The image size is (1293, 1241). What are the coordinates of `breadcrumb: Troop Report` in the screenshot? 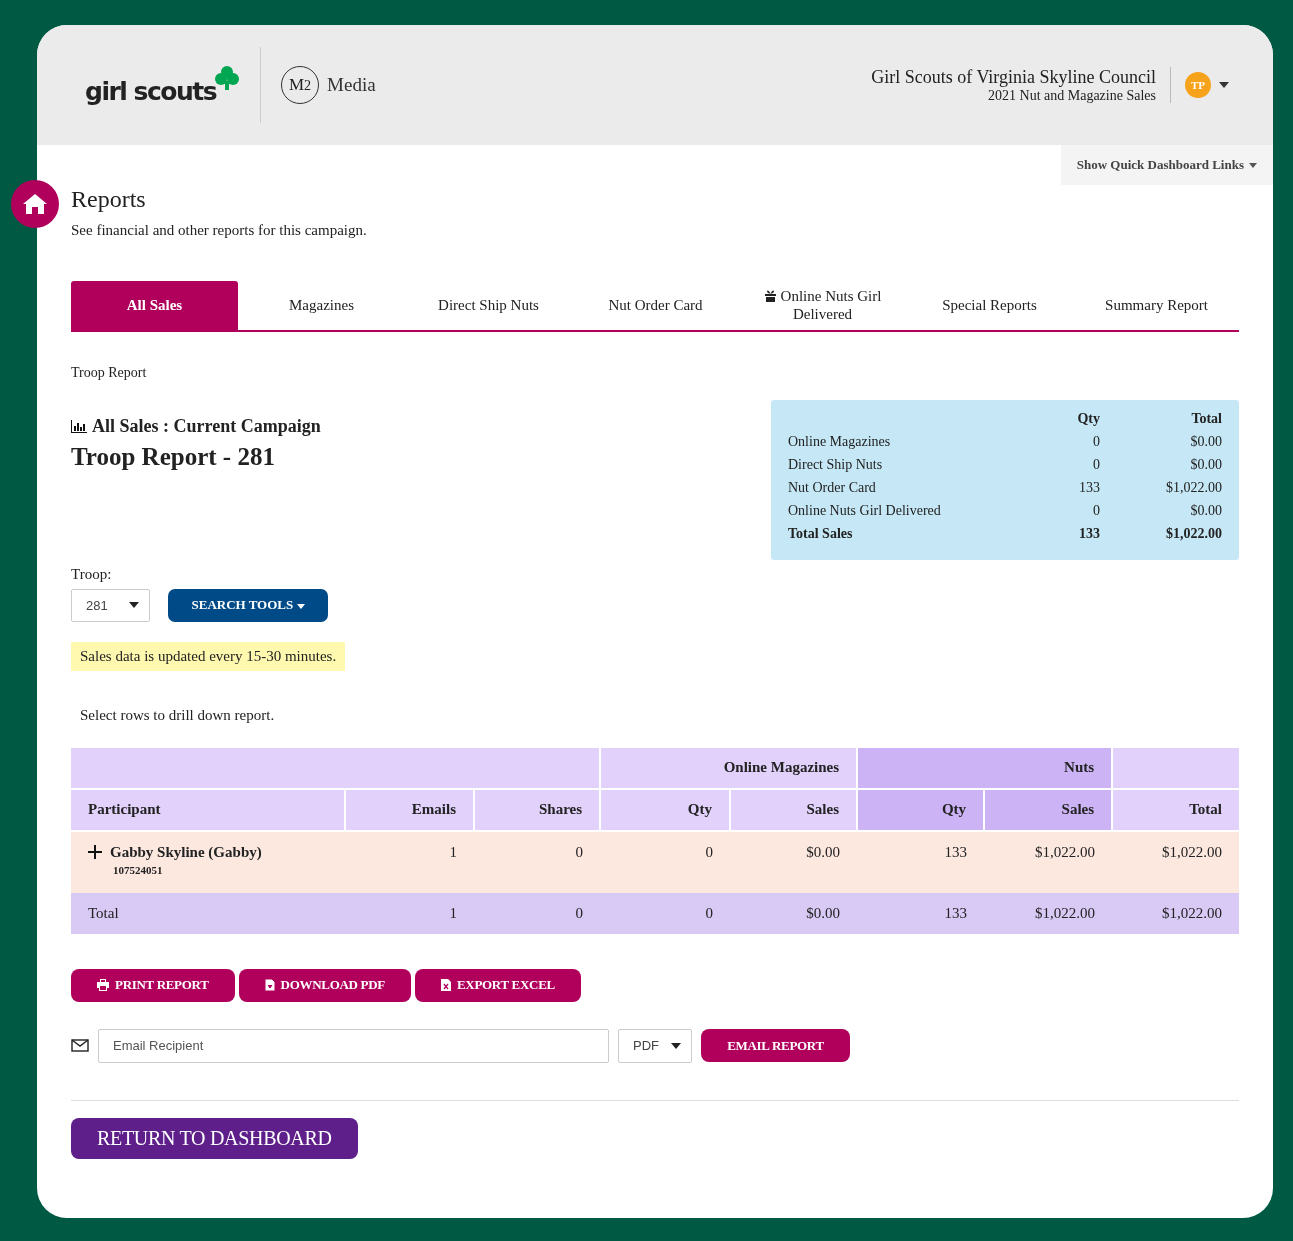 It's located at (109, 372).